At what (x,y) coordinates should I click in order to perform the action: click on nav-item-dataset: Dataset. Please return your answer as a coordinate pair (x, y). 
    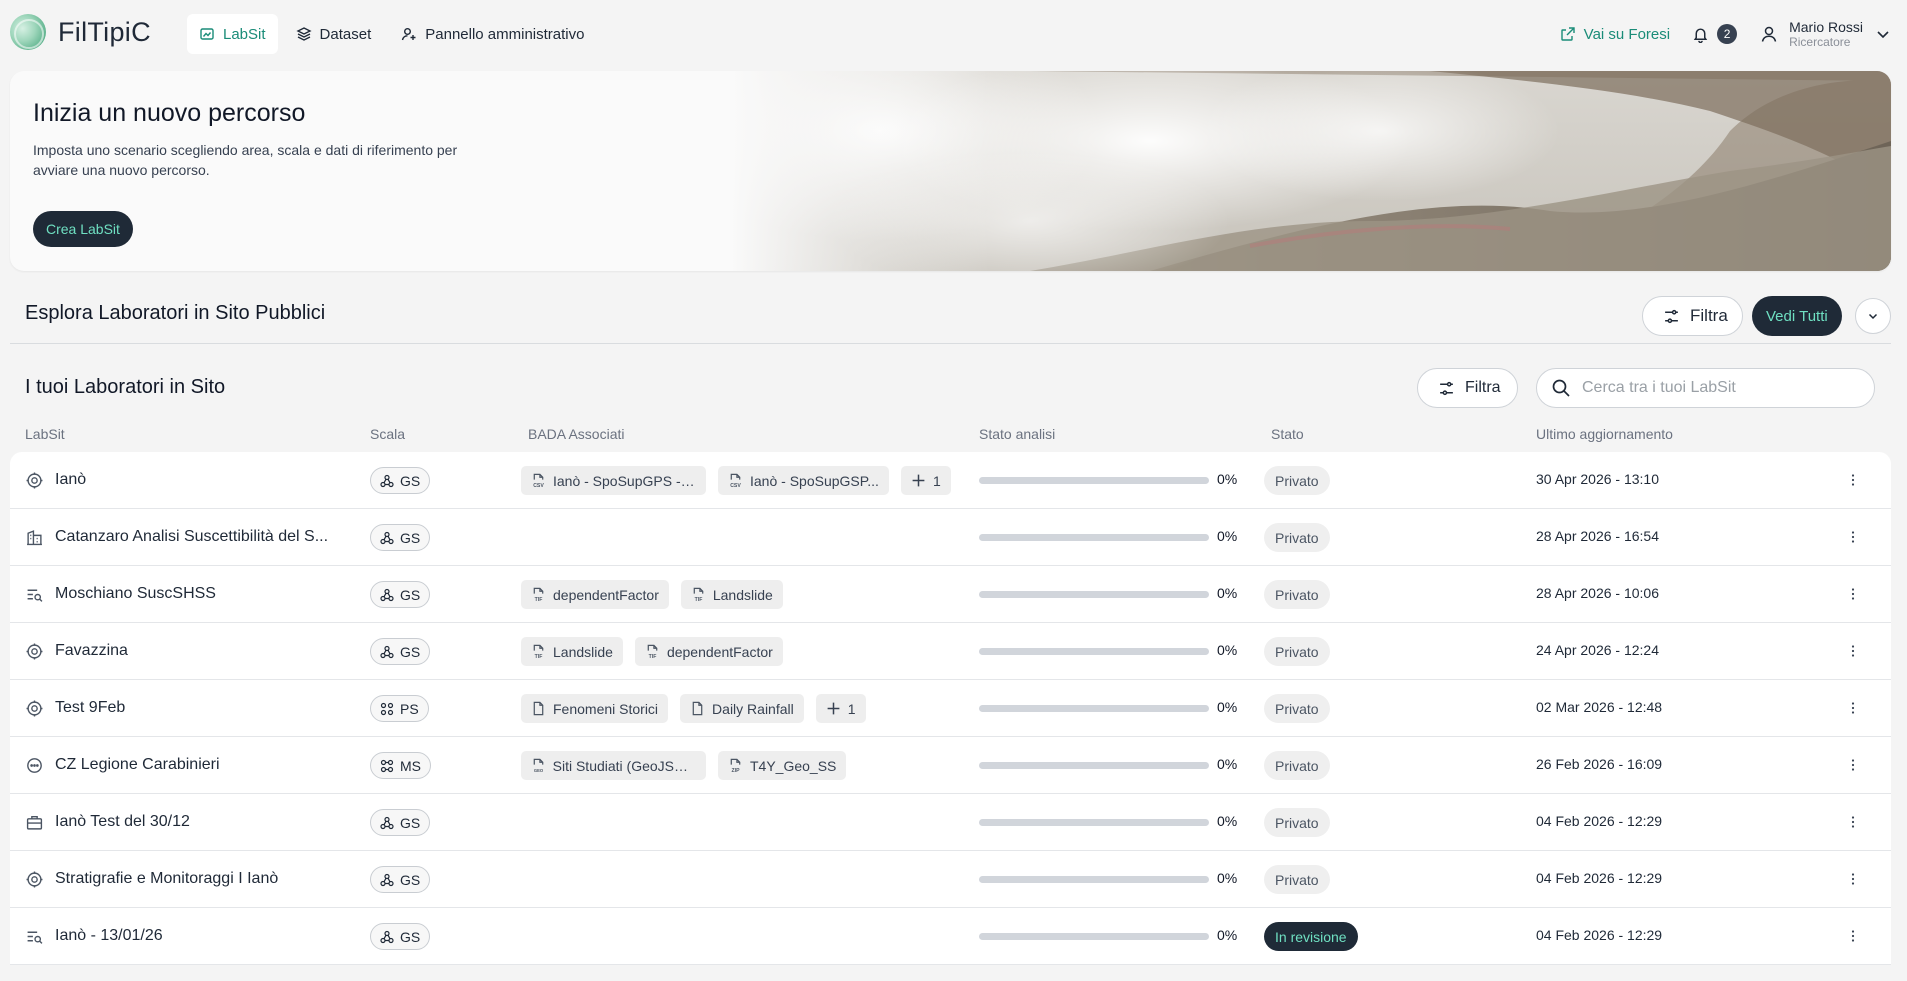
    Looking at the image, I should click on (334, 34).